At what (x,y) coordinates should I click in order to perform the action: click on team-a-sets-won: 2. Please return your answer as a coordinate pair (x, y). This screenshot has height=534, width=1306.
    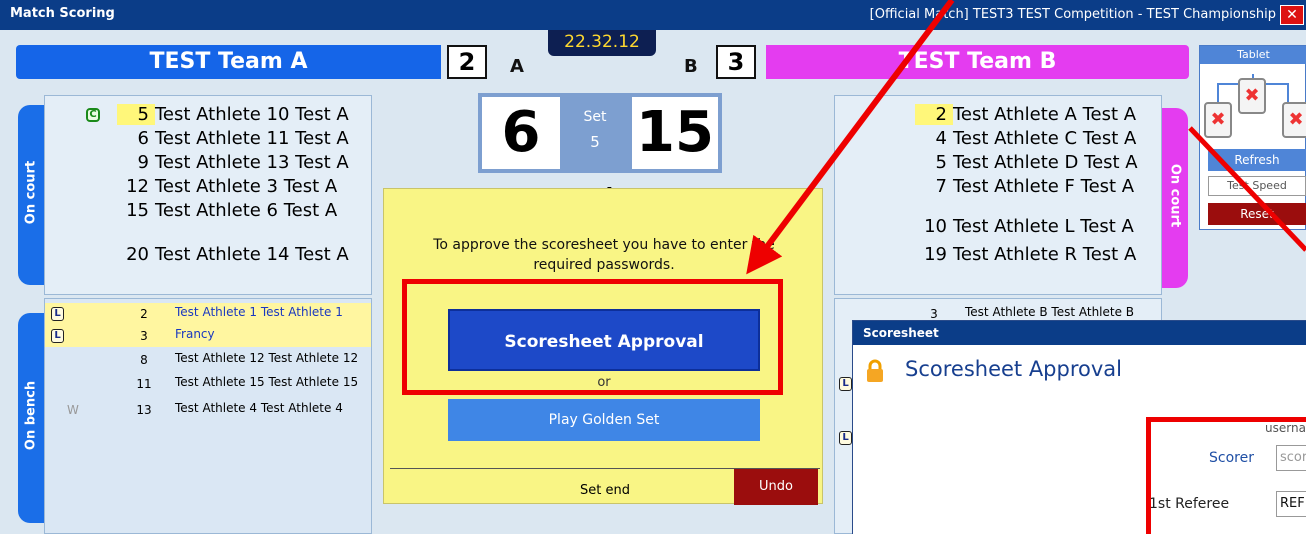
    Looking at the image, I should click on (467, 62).